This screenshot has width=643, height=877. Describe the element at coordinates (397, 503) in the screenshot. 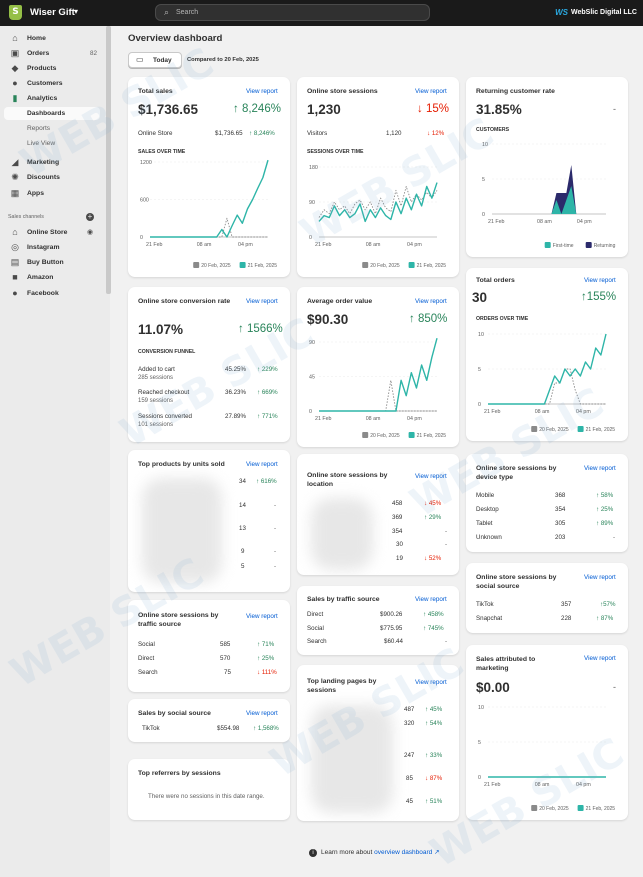

I see `location-sessions: 458` at that location.